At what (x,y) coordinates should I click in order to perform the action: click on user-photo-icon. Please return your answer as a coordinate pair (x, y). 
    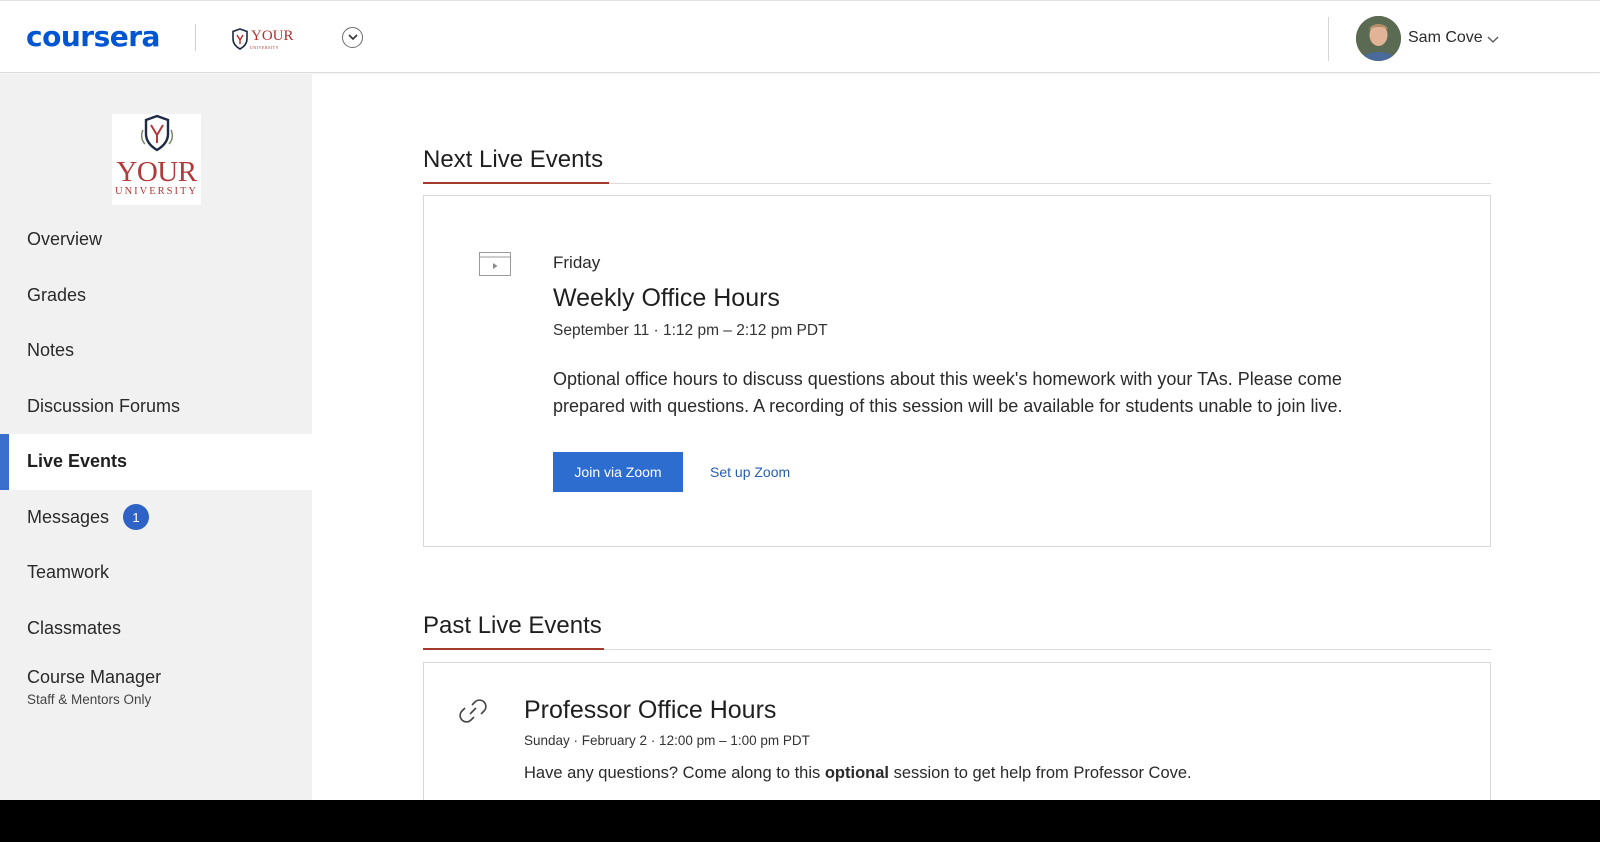
    Looking at the image, I should click on (1378, 38).